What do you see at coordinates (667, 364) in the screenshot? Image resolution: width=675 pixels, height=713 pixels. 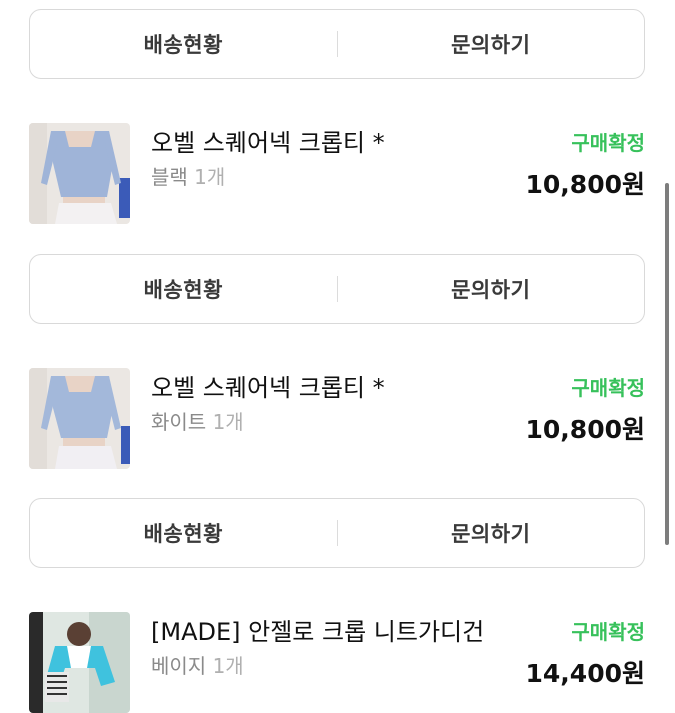 I see `scrollbar` at bounding box center [667, 364].